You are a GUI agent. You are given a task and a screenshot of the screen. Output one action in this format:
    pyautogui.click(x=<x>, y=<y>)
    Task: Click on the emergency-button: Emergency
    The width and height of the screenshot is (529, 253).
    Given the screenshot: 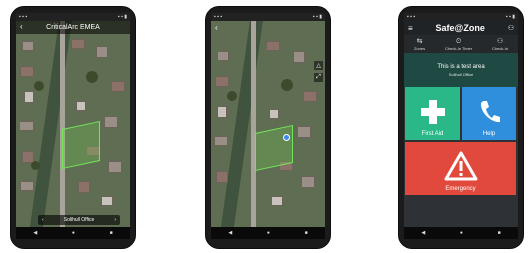 What is the action you would take?
    pyautogui.click(x=460, y=168)
    